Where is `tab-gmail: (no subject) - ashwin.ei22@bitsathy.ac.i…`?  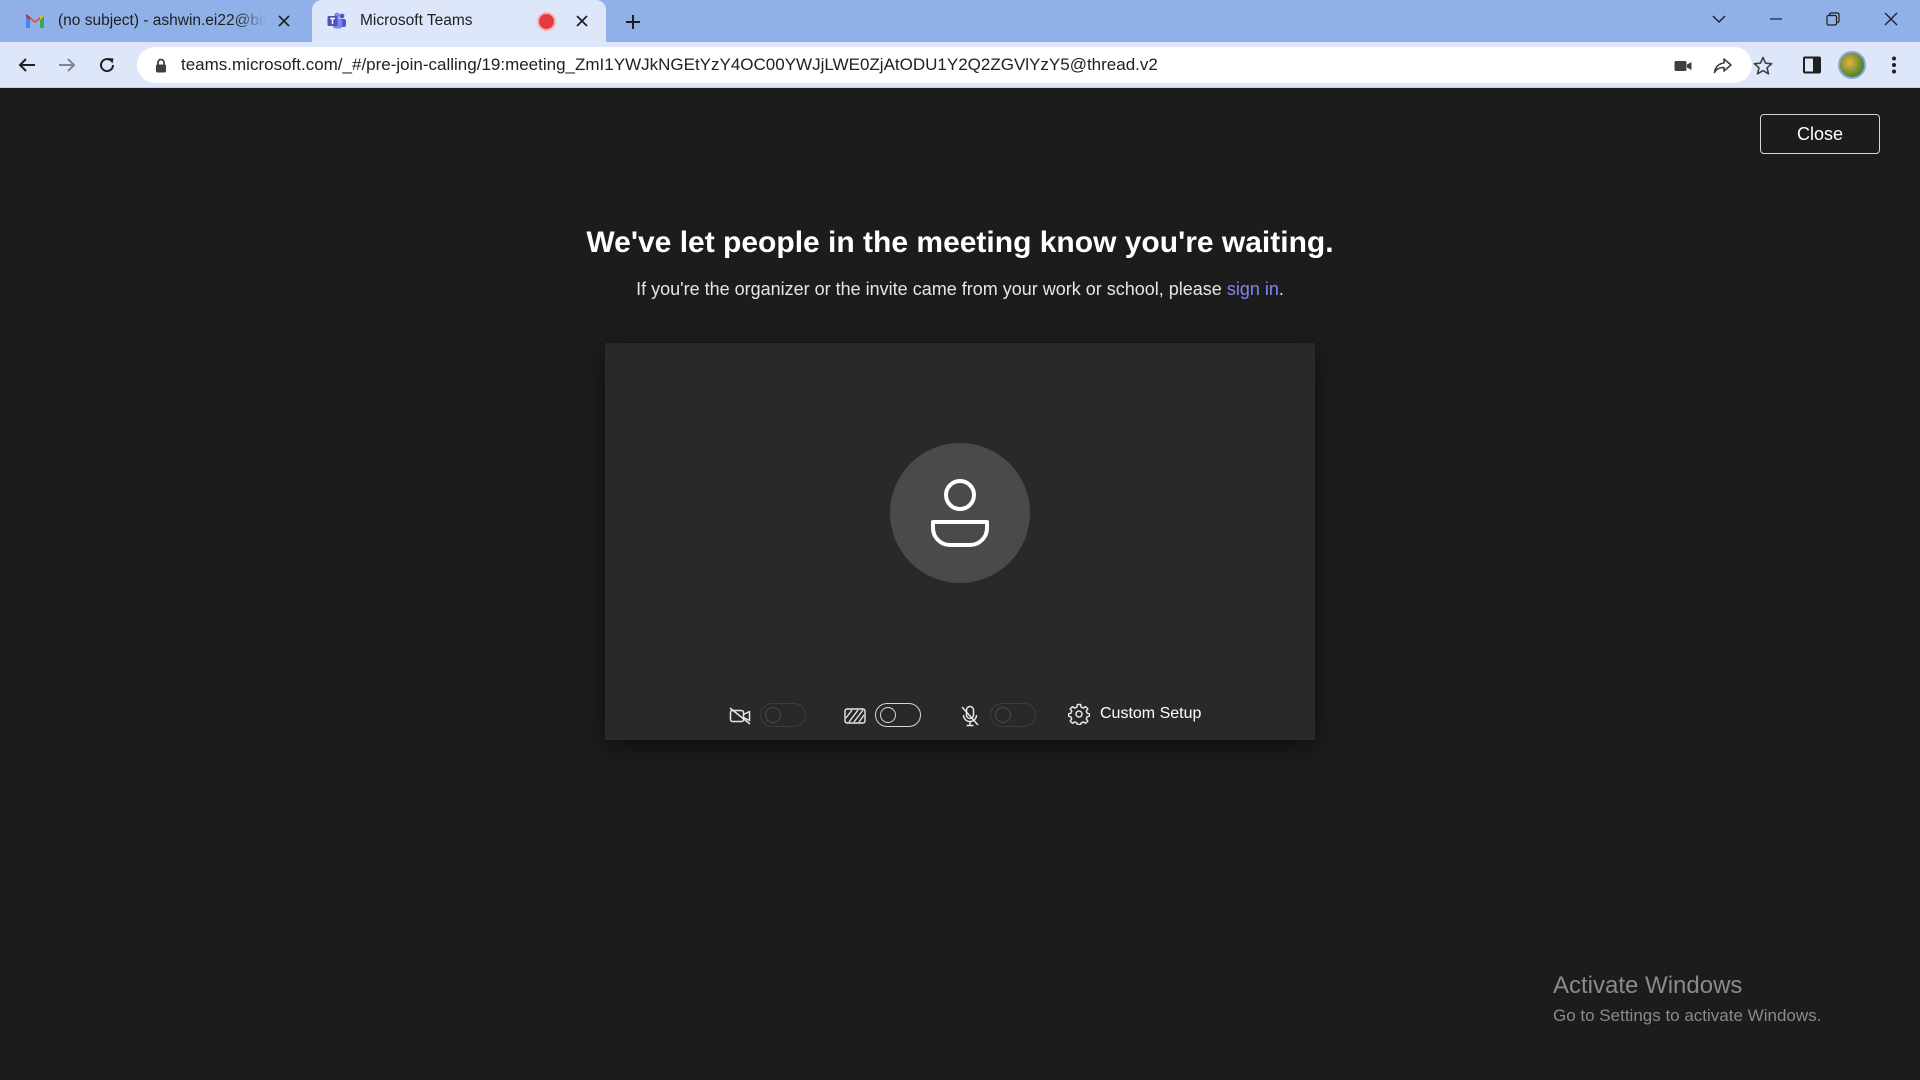
tab-gmail: (no subject) - ashwin.ei22@bitsathy.ac.i… is located at coordinates (154, 21).